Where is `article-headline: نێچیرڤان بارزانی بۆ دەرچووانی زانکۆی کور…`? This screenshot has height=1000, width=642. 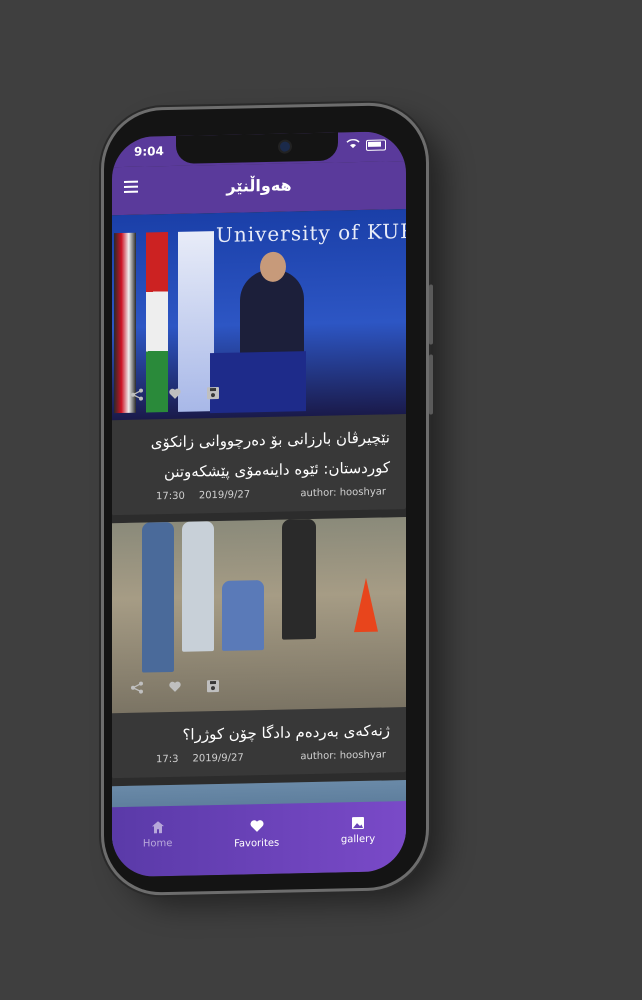
article-headline: نێچیرڤان بارزانی بۆ دەرچووانی زانکۆی کور… is located at coordinates (259, 451).